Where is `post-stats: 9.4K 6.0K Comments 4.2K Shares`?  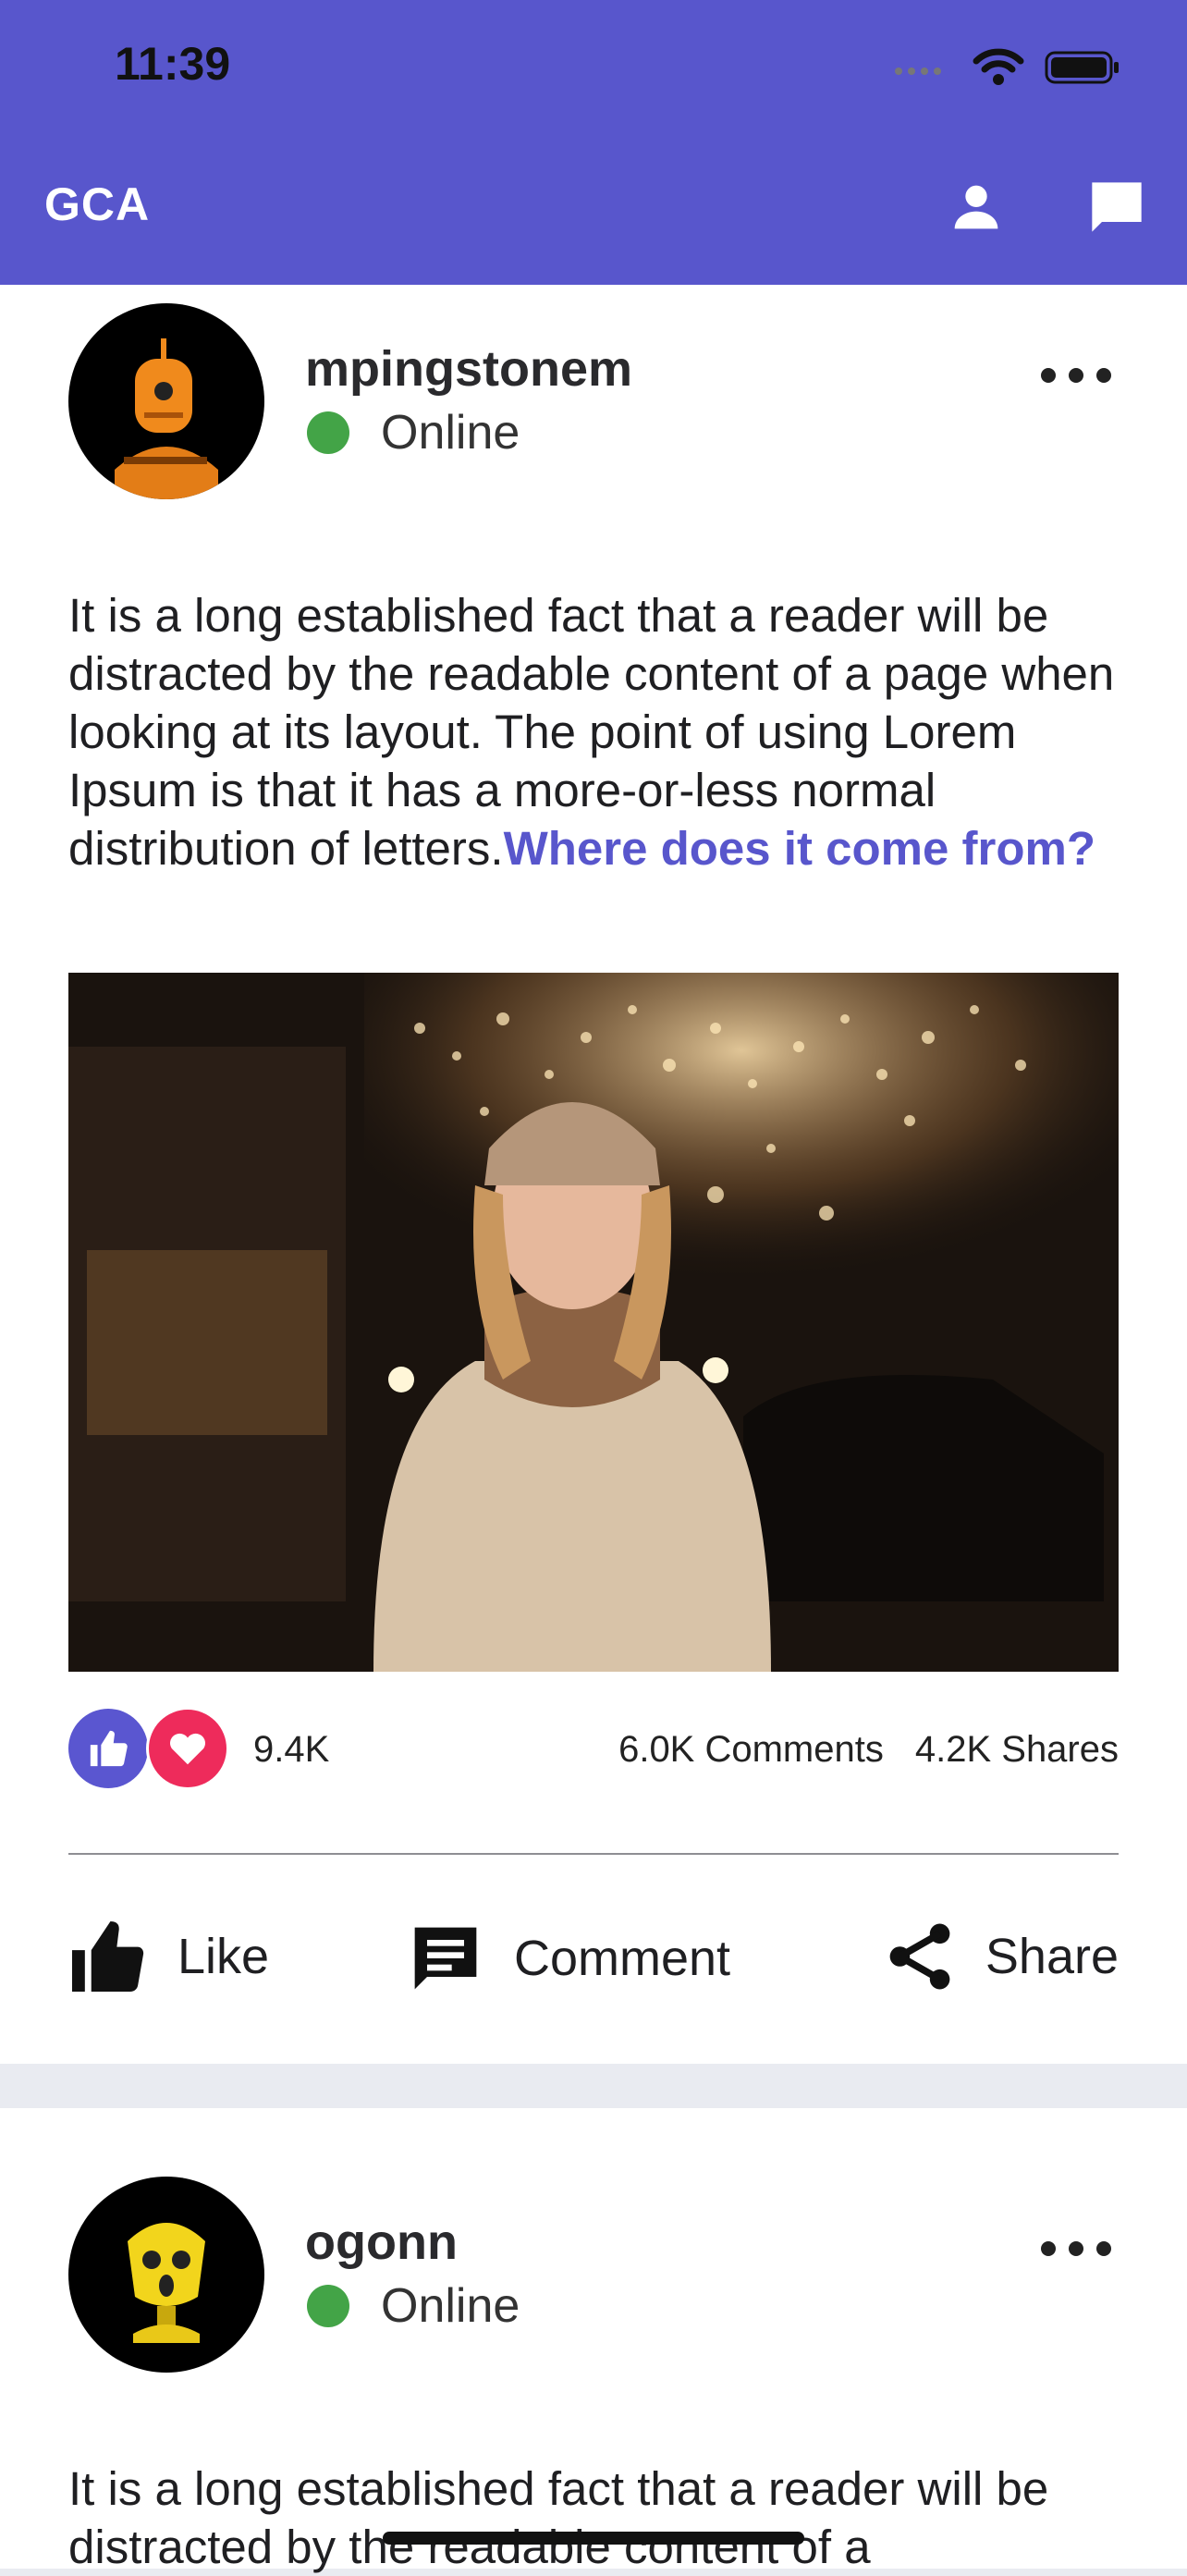
post-stats: 9.4K 6.0K Comments 4.2K Shares is located at coordinates (593, 1749).